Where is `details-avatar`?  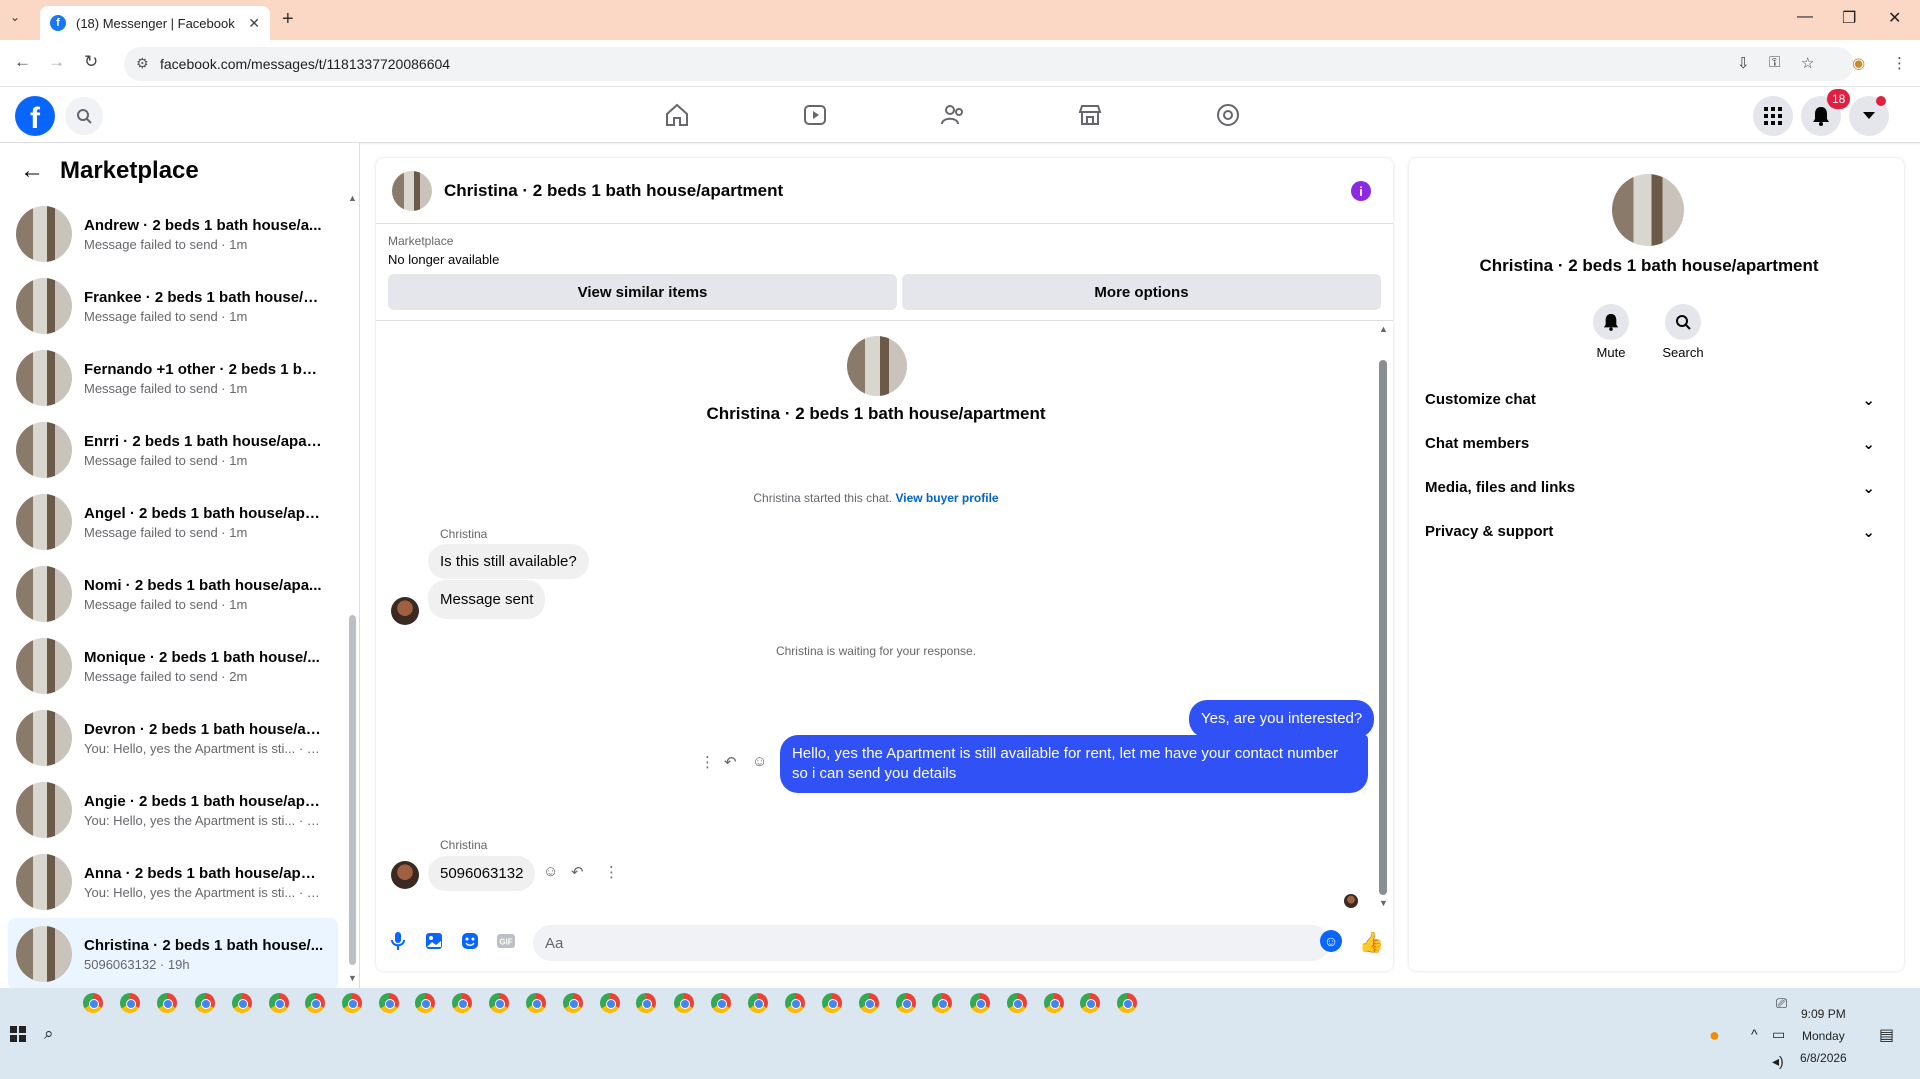 details-avatar is located at coordinates (1648, 210).